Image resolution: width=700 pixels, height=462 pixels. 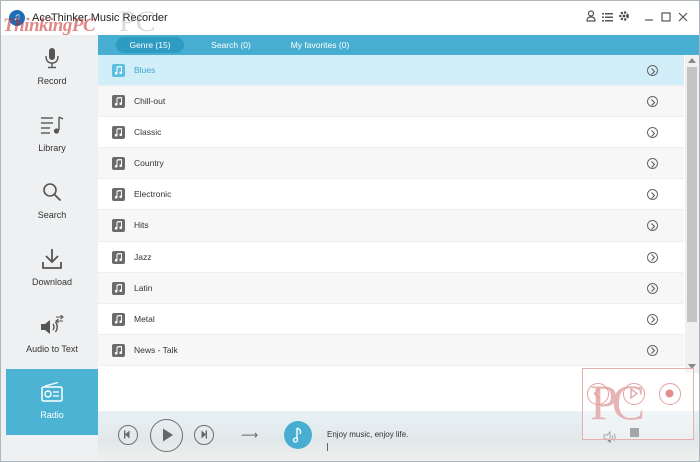 What do you see at coordinates (692, 194) in the screenshot?
I see `scroll-thumb` at bounding box center [692, 194].